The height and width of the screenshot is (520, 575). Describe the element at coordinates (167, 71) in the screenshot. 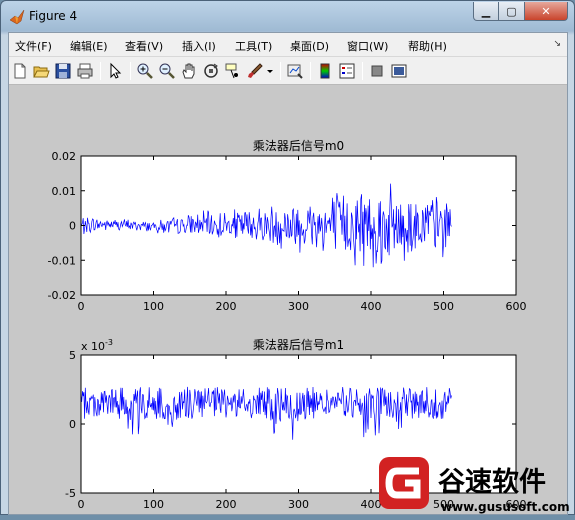

I see `zoom-out-icon` at that location.